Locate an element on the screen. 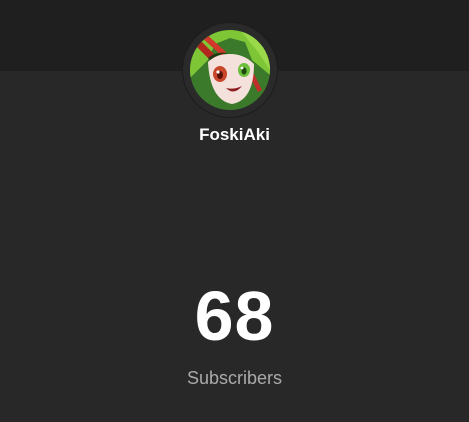  anime-character-avatar-icon is located at coordinates (230, 70).